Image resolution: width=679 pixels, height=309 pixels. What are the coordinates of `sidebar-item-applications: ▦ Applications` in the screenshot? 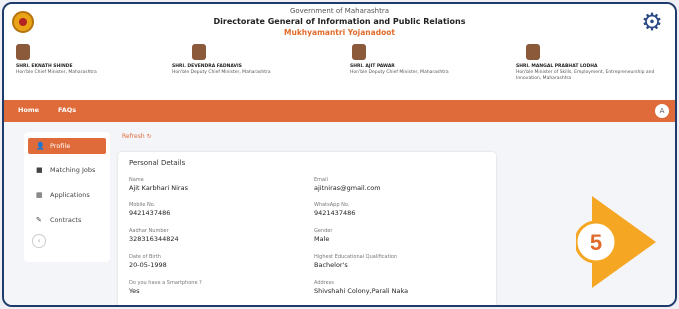 It's located at (67, 195).